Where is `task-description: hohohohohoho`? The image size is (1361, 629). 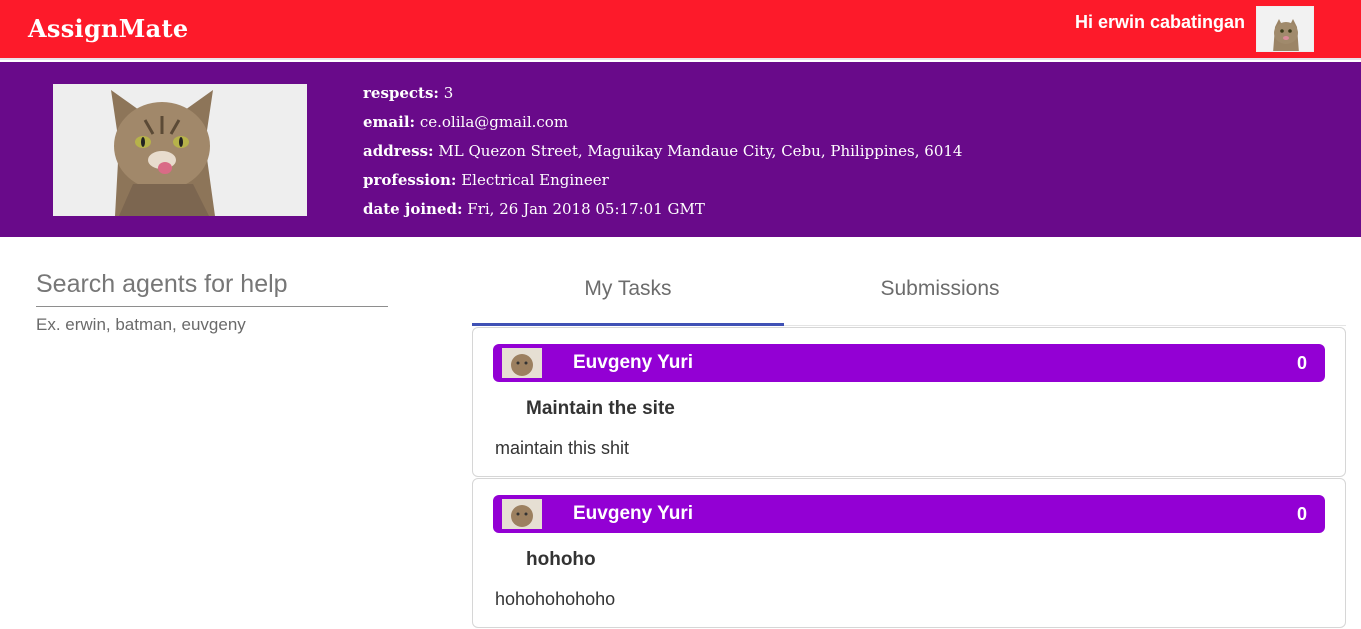 task-description: hohohohohoho is located at coordinates (555, 599).